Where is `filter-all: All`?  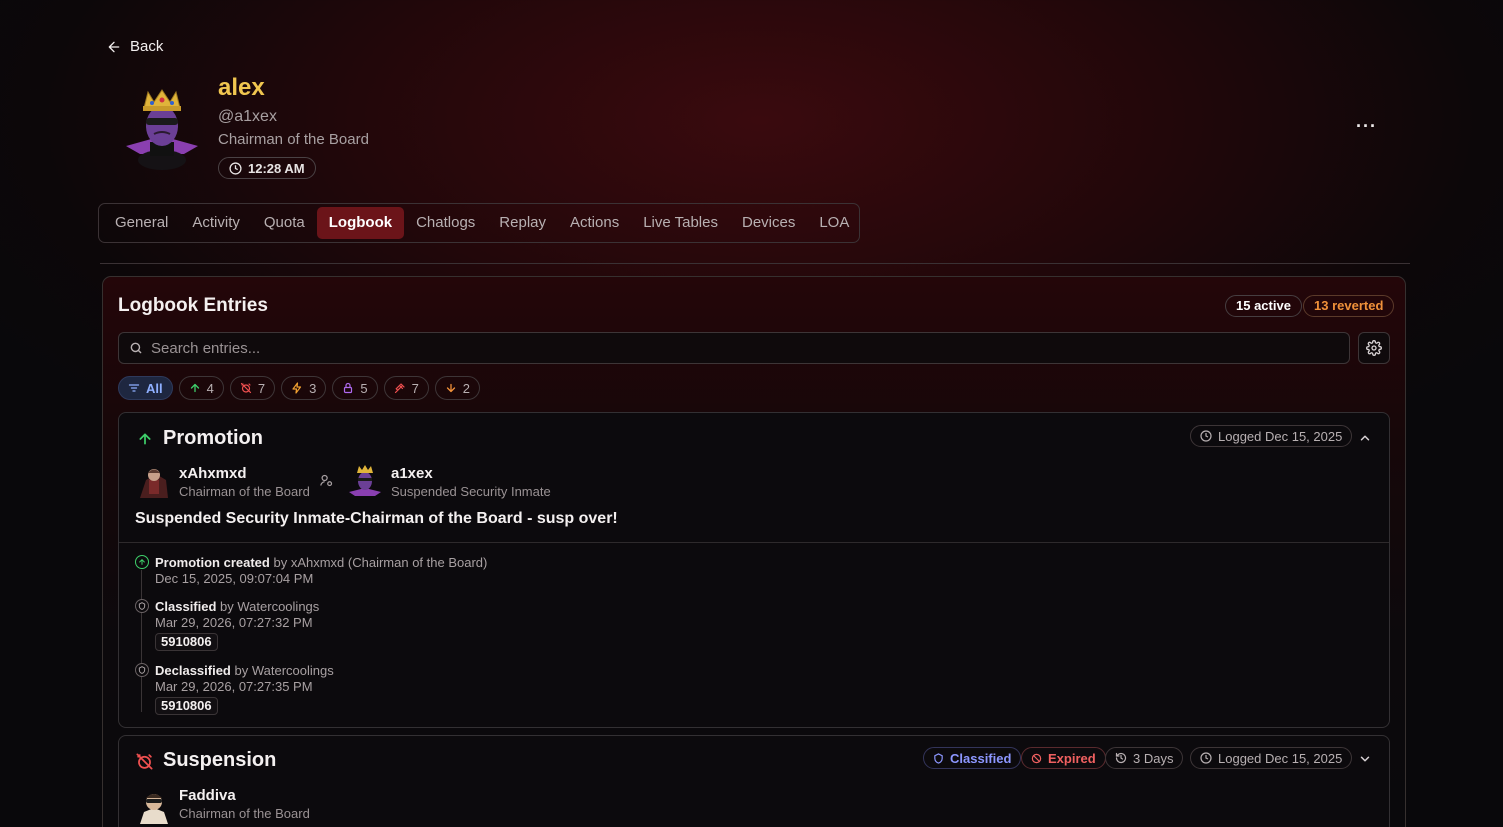 filter-all: All is located at coordinates (145, 388).